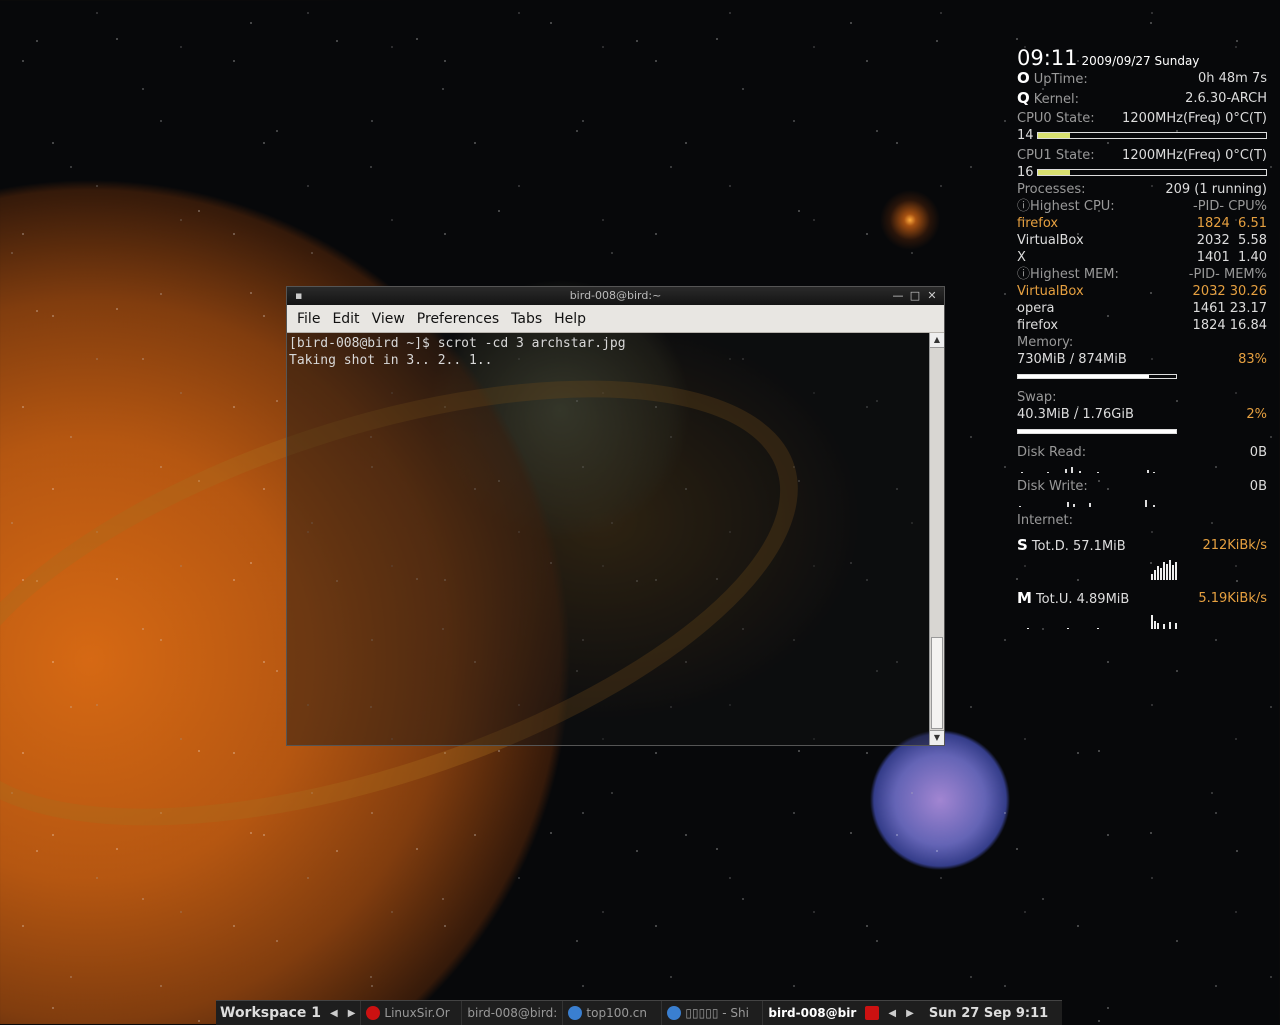 Image resolution: width=1280 pixels, height=1025 pixels. Describe the element at coordinates (937, 737) in the screenshot. I see `scroll-down-icon: ▼` at that location.